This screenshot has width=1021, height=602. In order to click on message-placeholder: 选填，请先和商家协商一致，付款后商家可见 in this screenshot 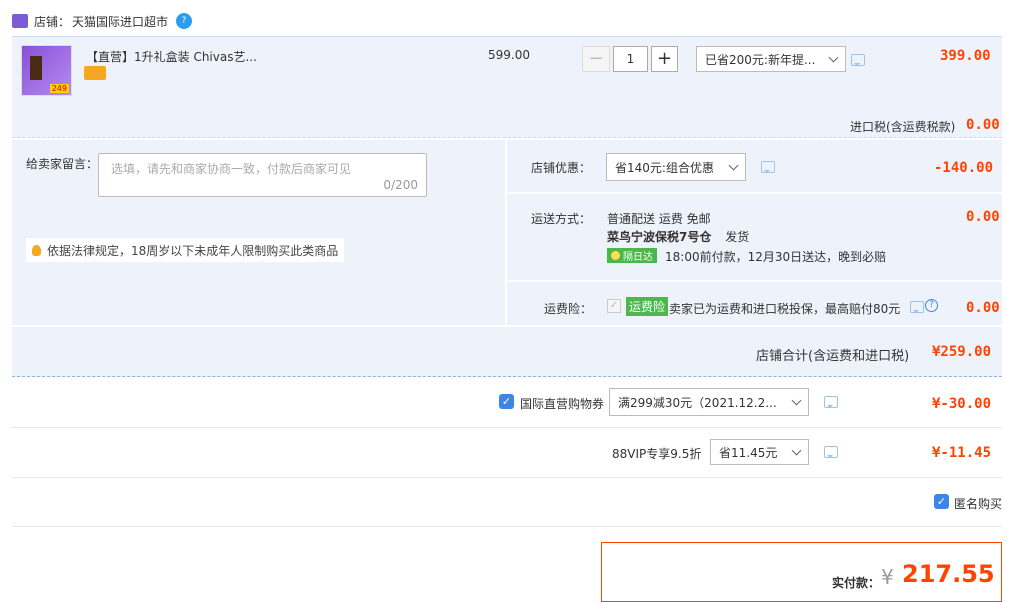, I will do `click(231, 169)`.